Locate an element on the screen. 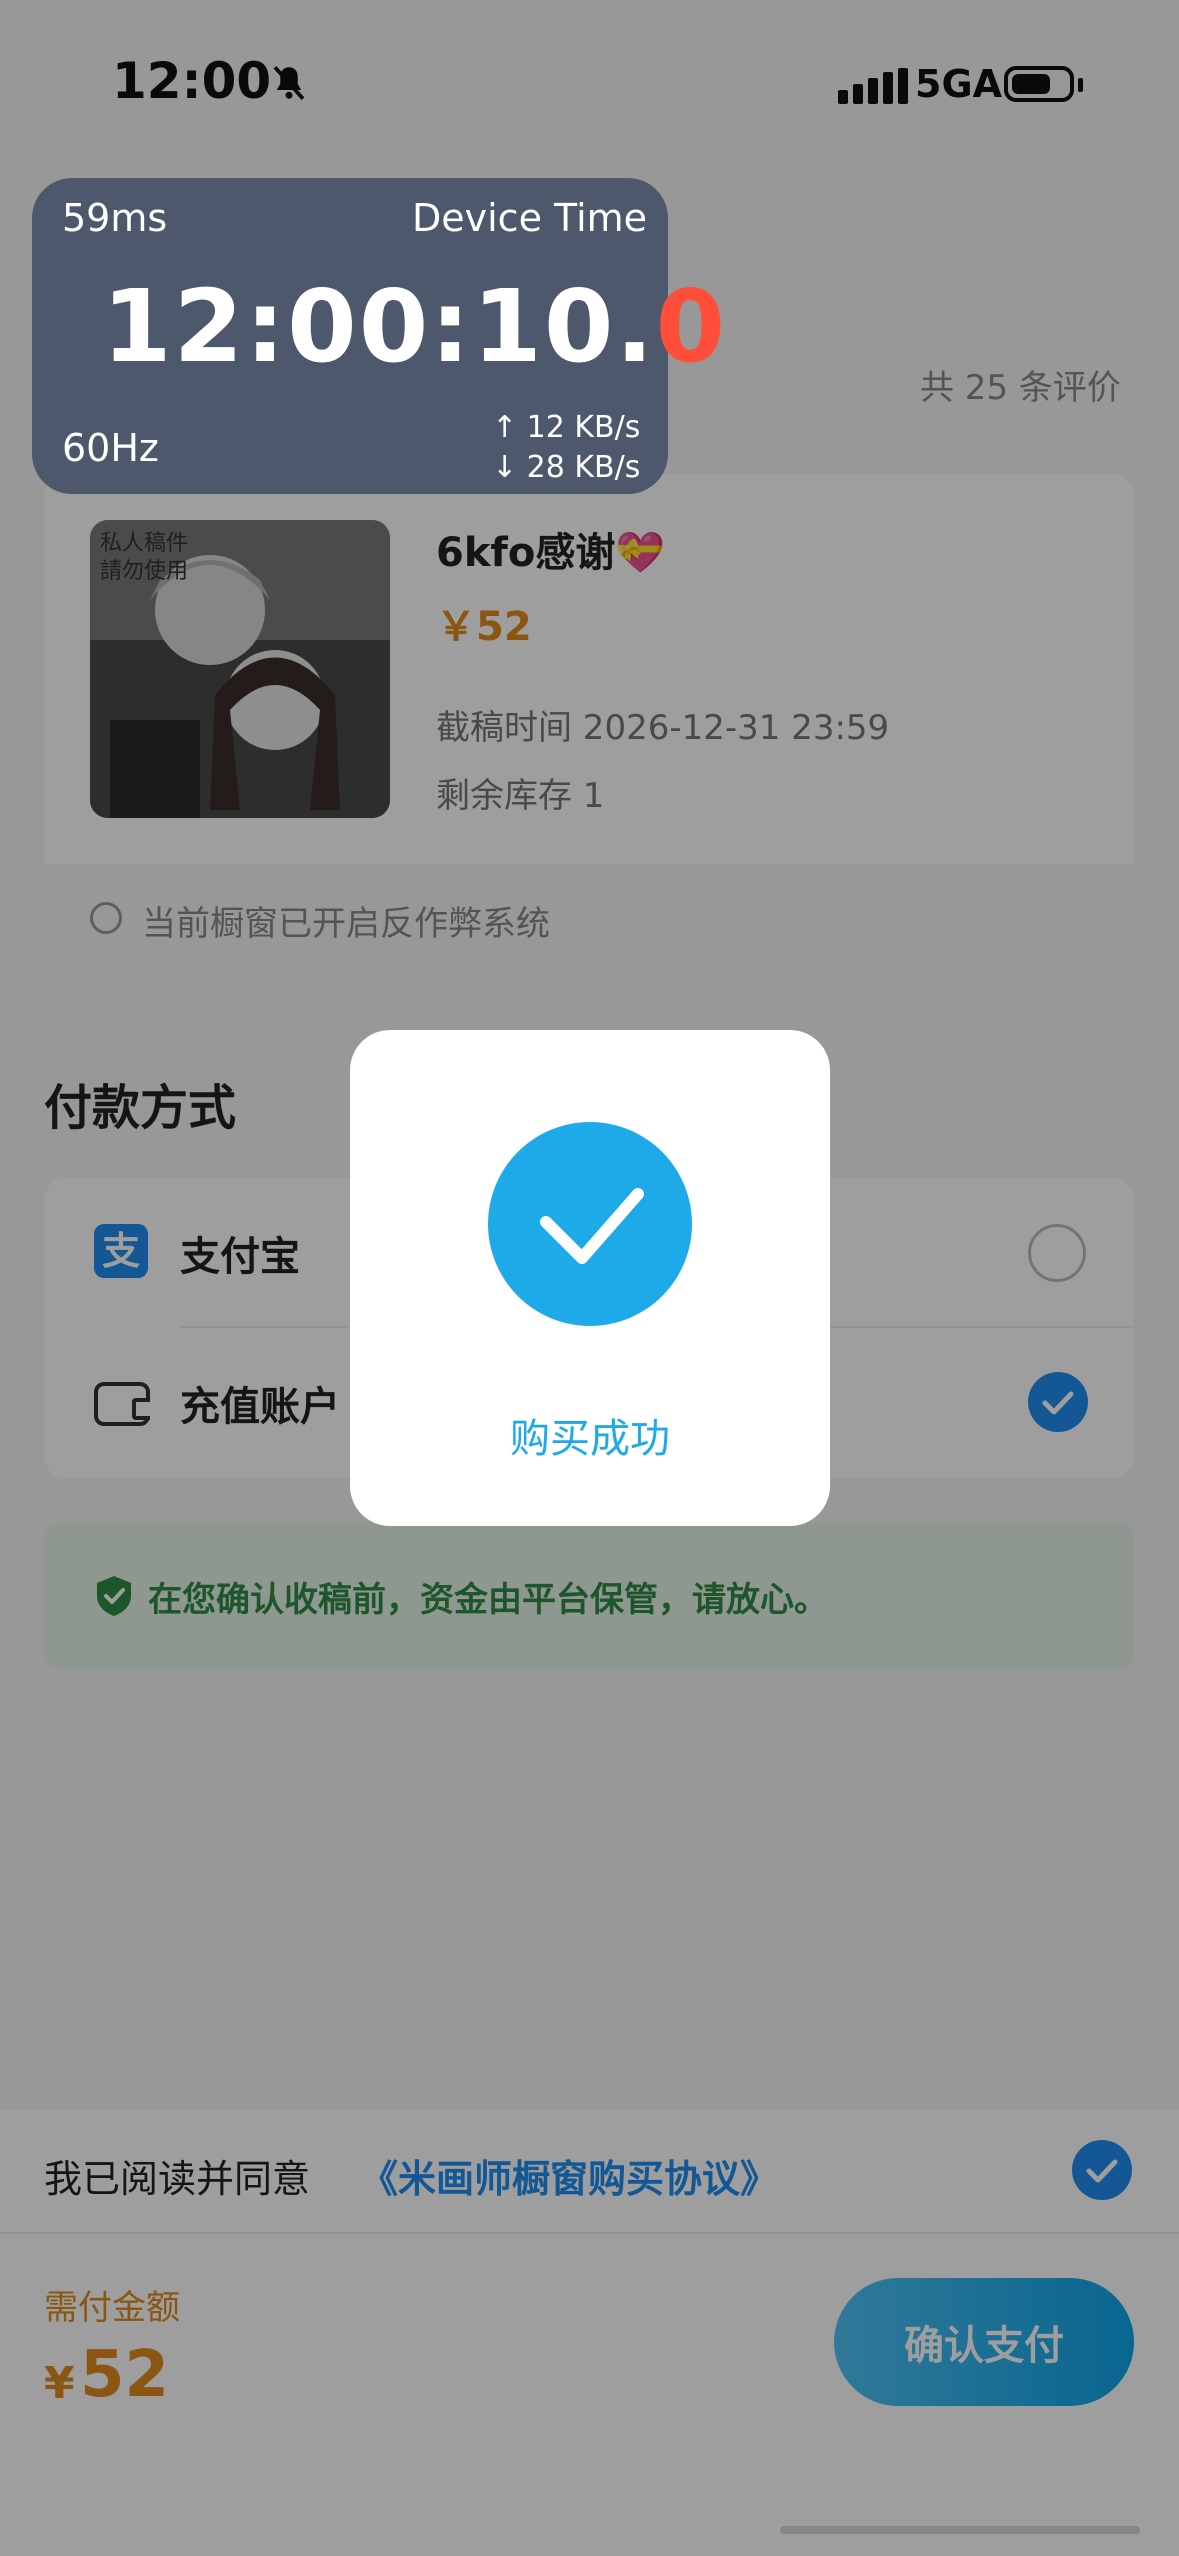 This screenshot has width=1179, height=2556. checkmark-icon is located at coordinates (590, 1224).